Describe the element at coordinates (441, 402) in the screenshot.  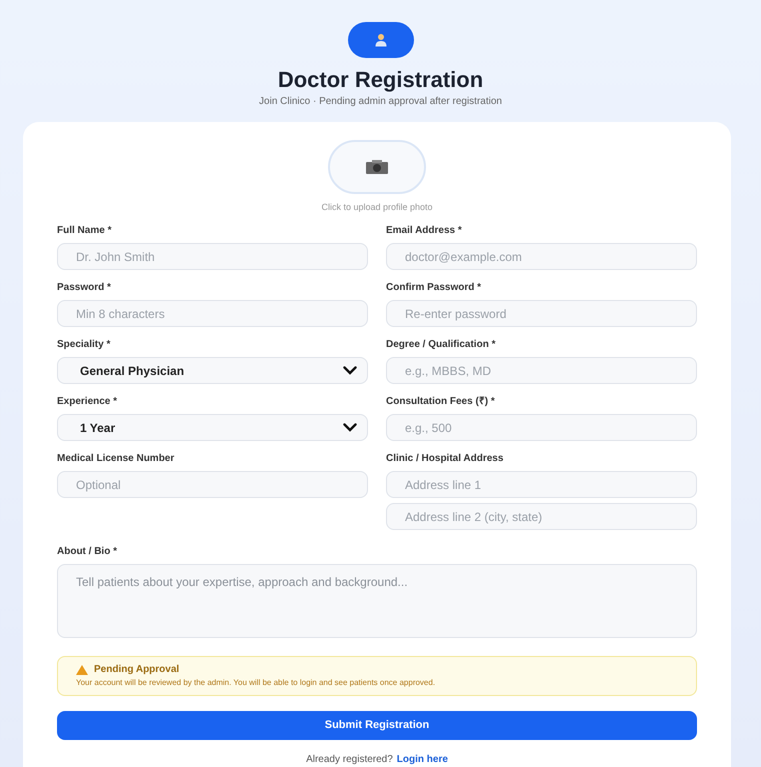
I see `field-label: Consultation Fees (₹) *` at that location.